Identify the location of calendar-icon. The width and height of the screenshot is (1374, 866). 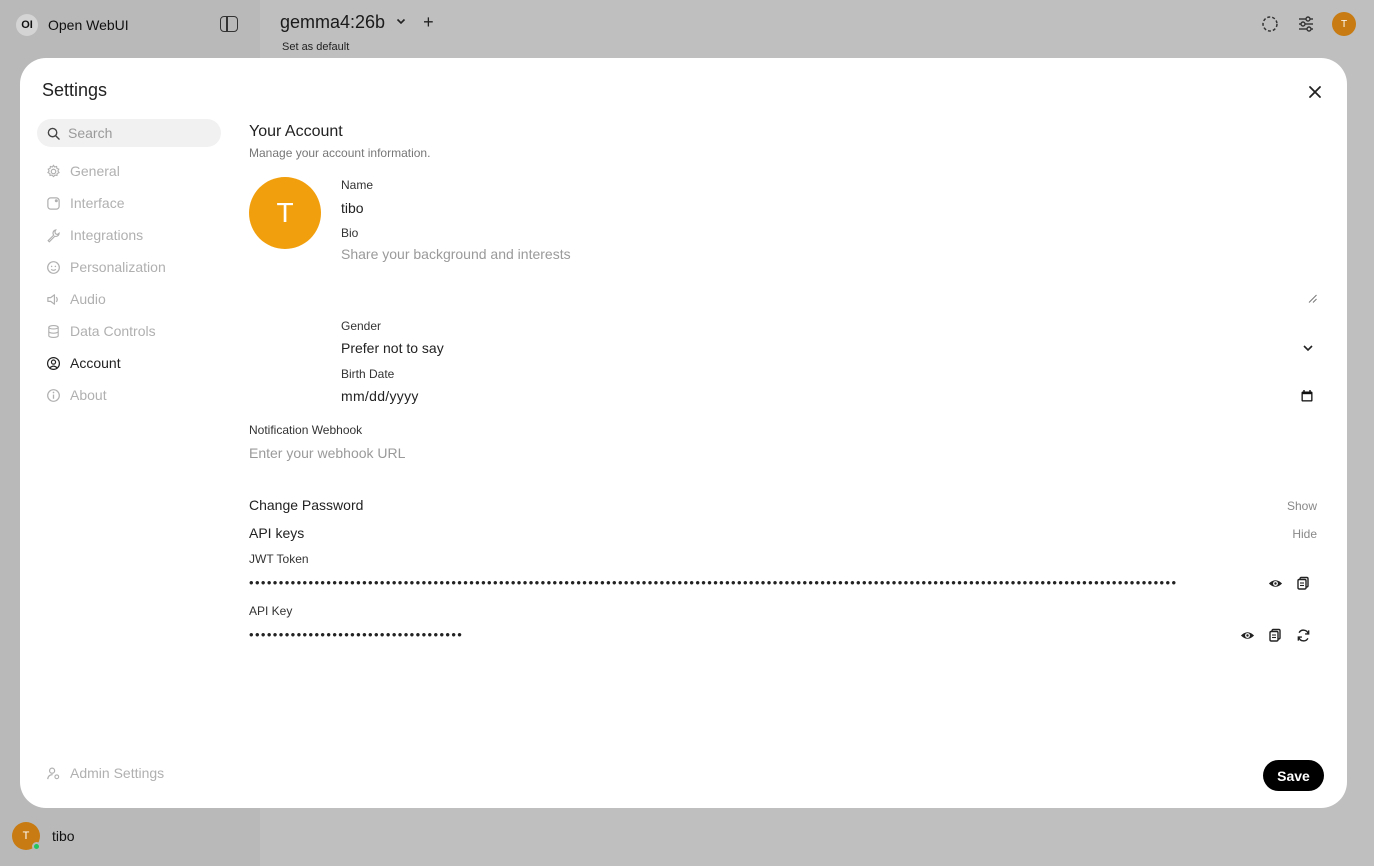
(1307, 396).